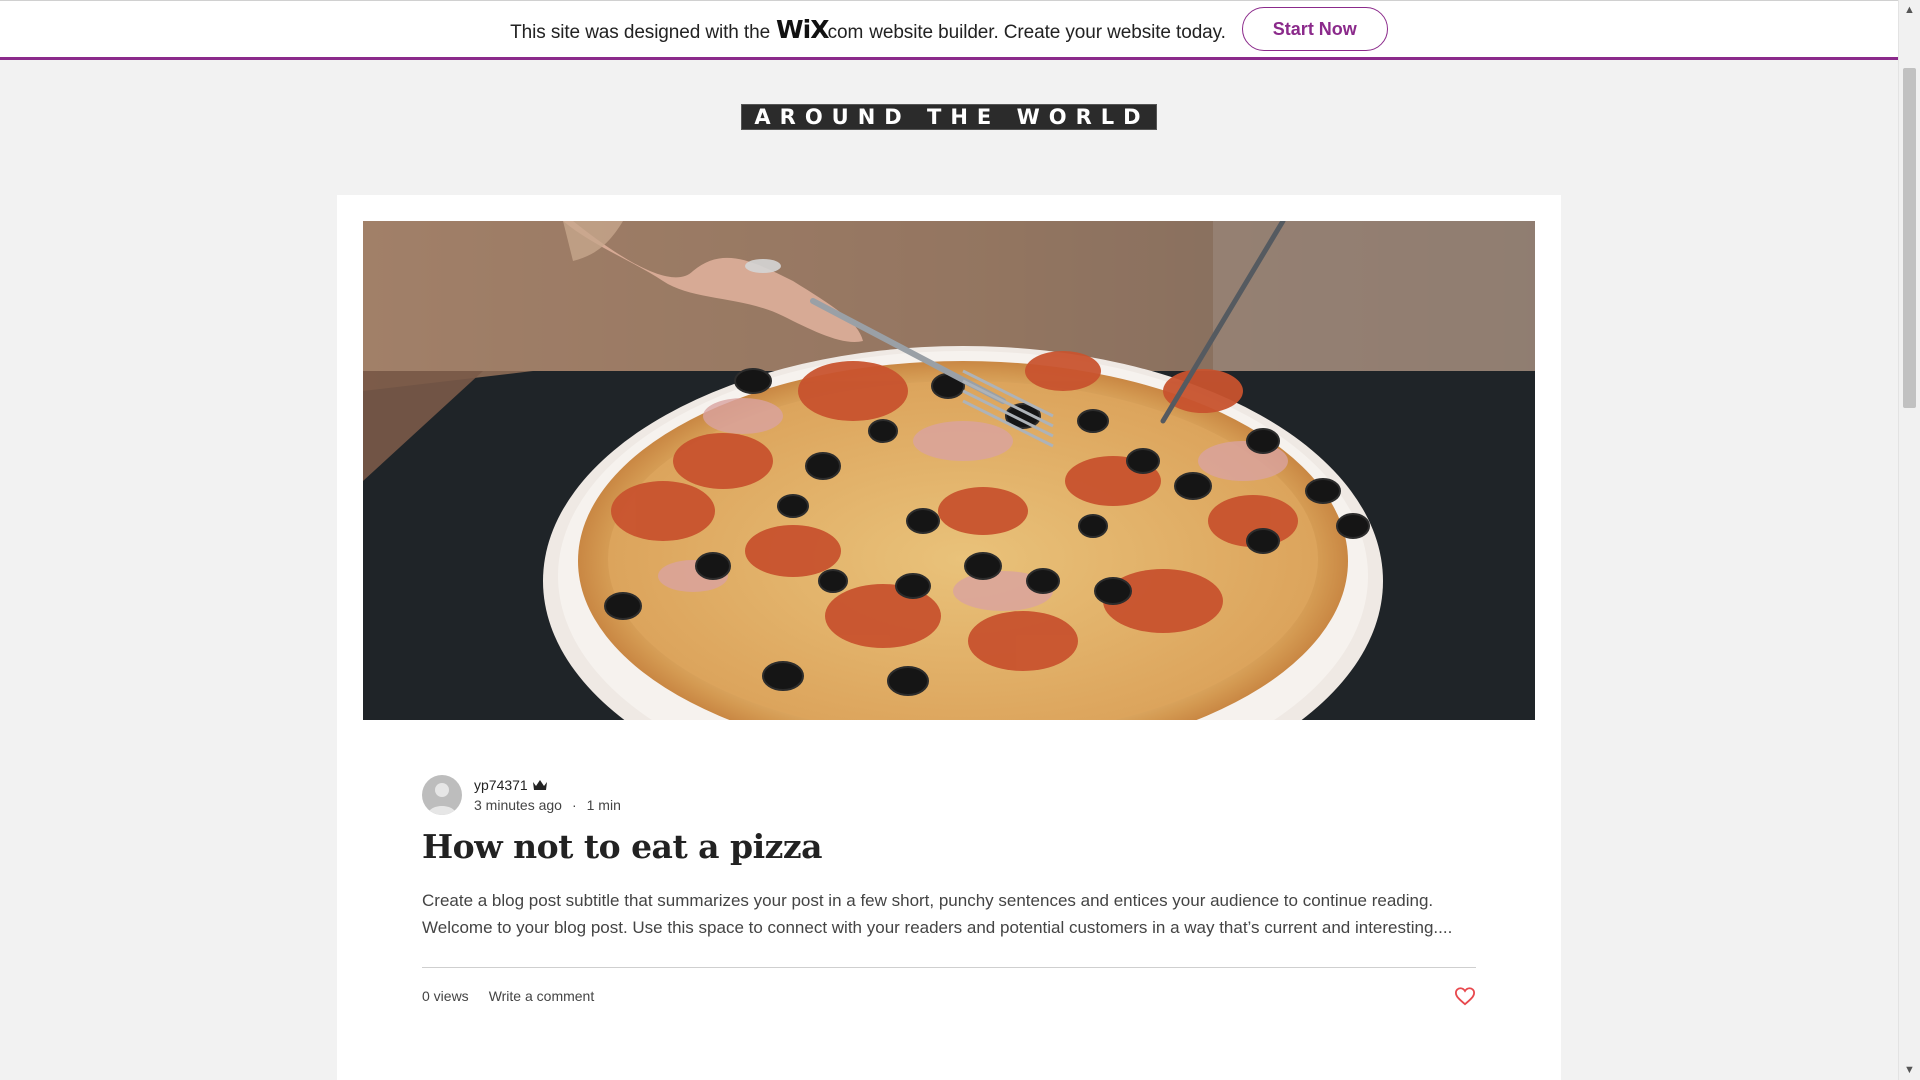  Describe the element at coordinates (1909, 10) in the screenshot. I see `scroll-up-arrow-icon: ▲` at that location.